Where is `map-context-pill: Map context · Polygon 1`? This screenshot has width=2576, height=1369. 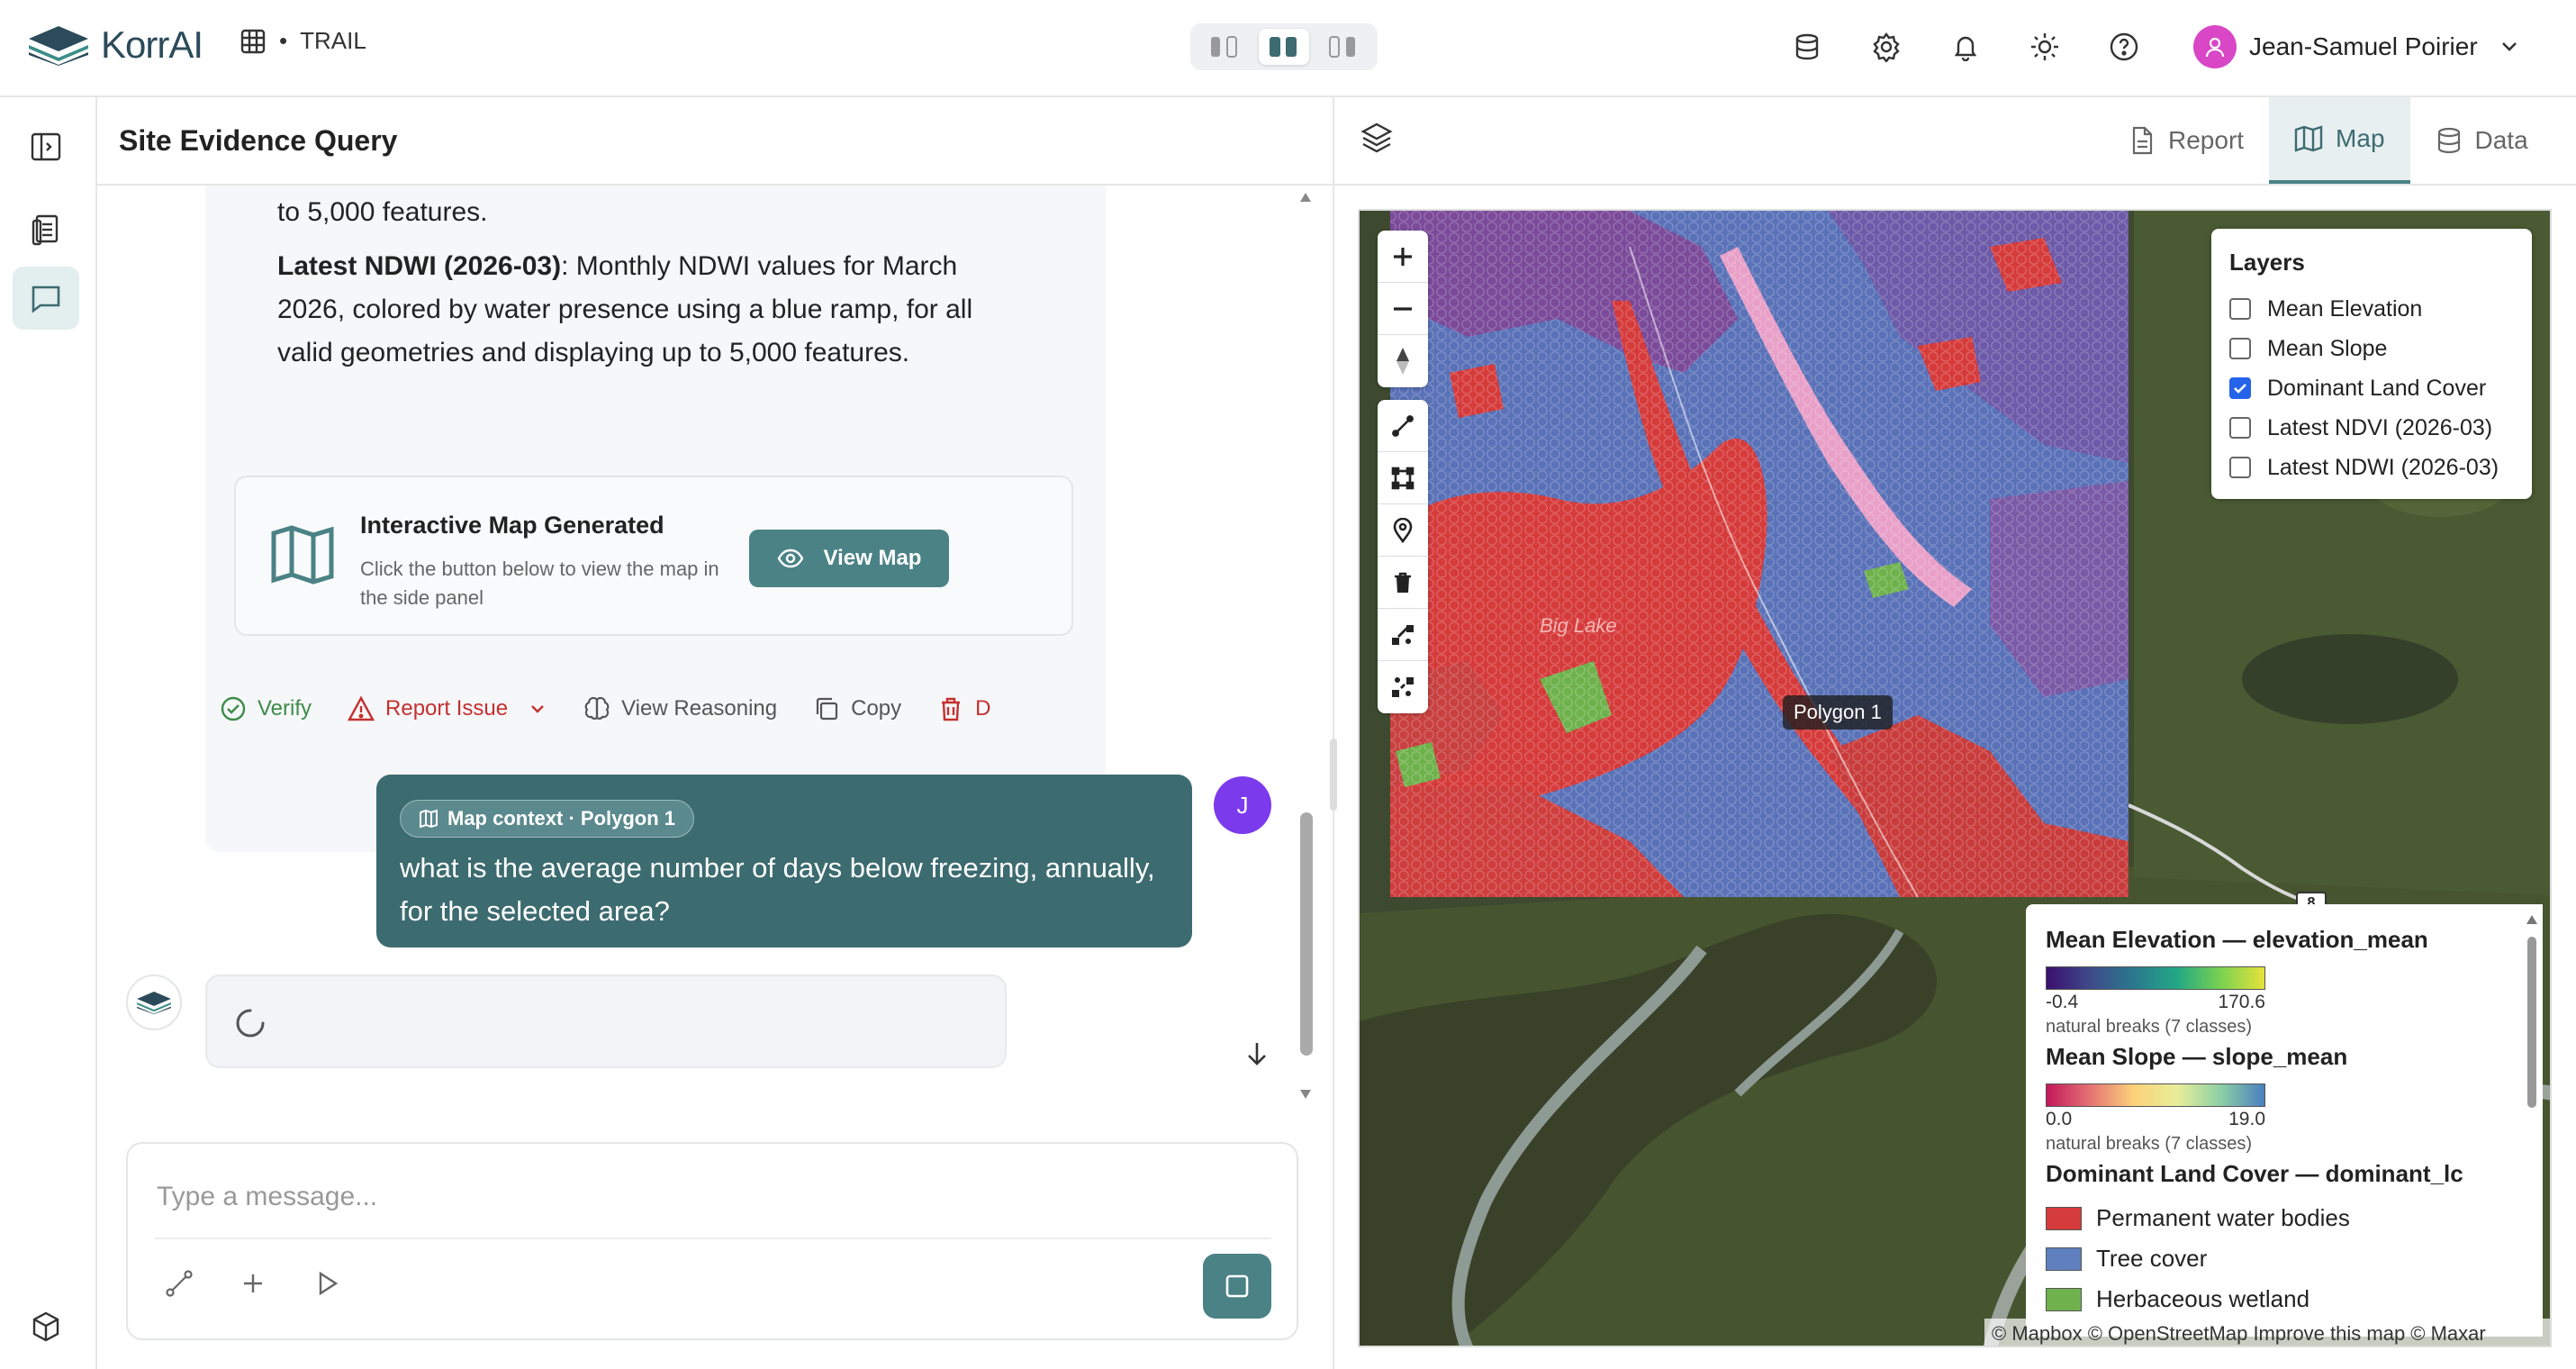 map-context-pill: Map context · Polygon 1 is located at coordinates (547, 819).